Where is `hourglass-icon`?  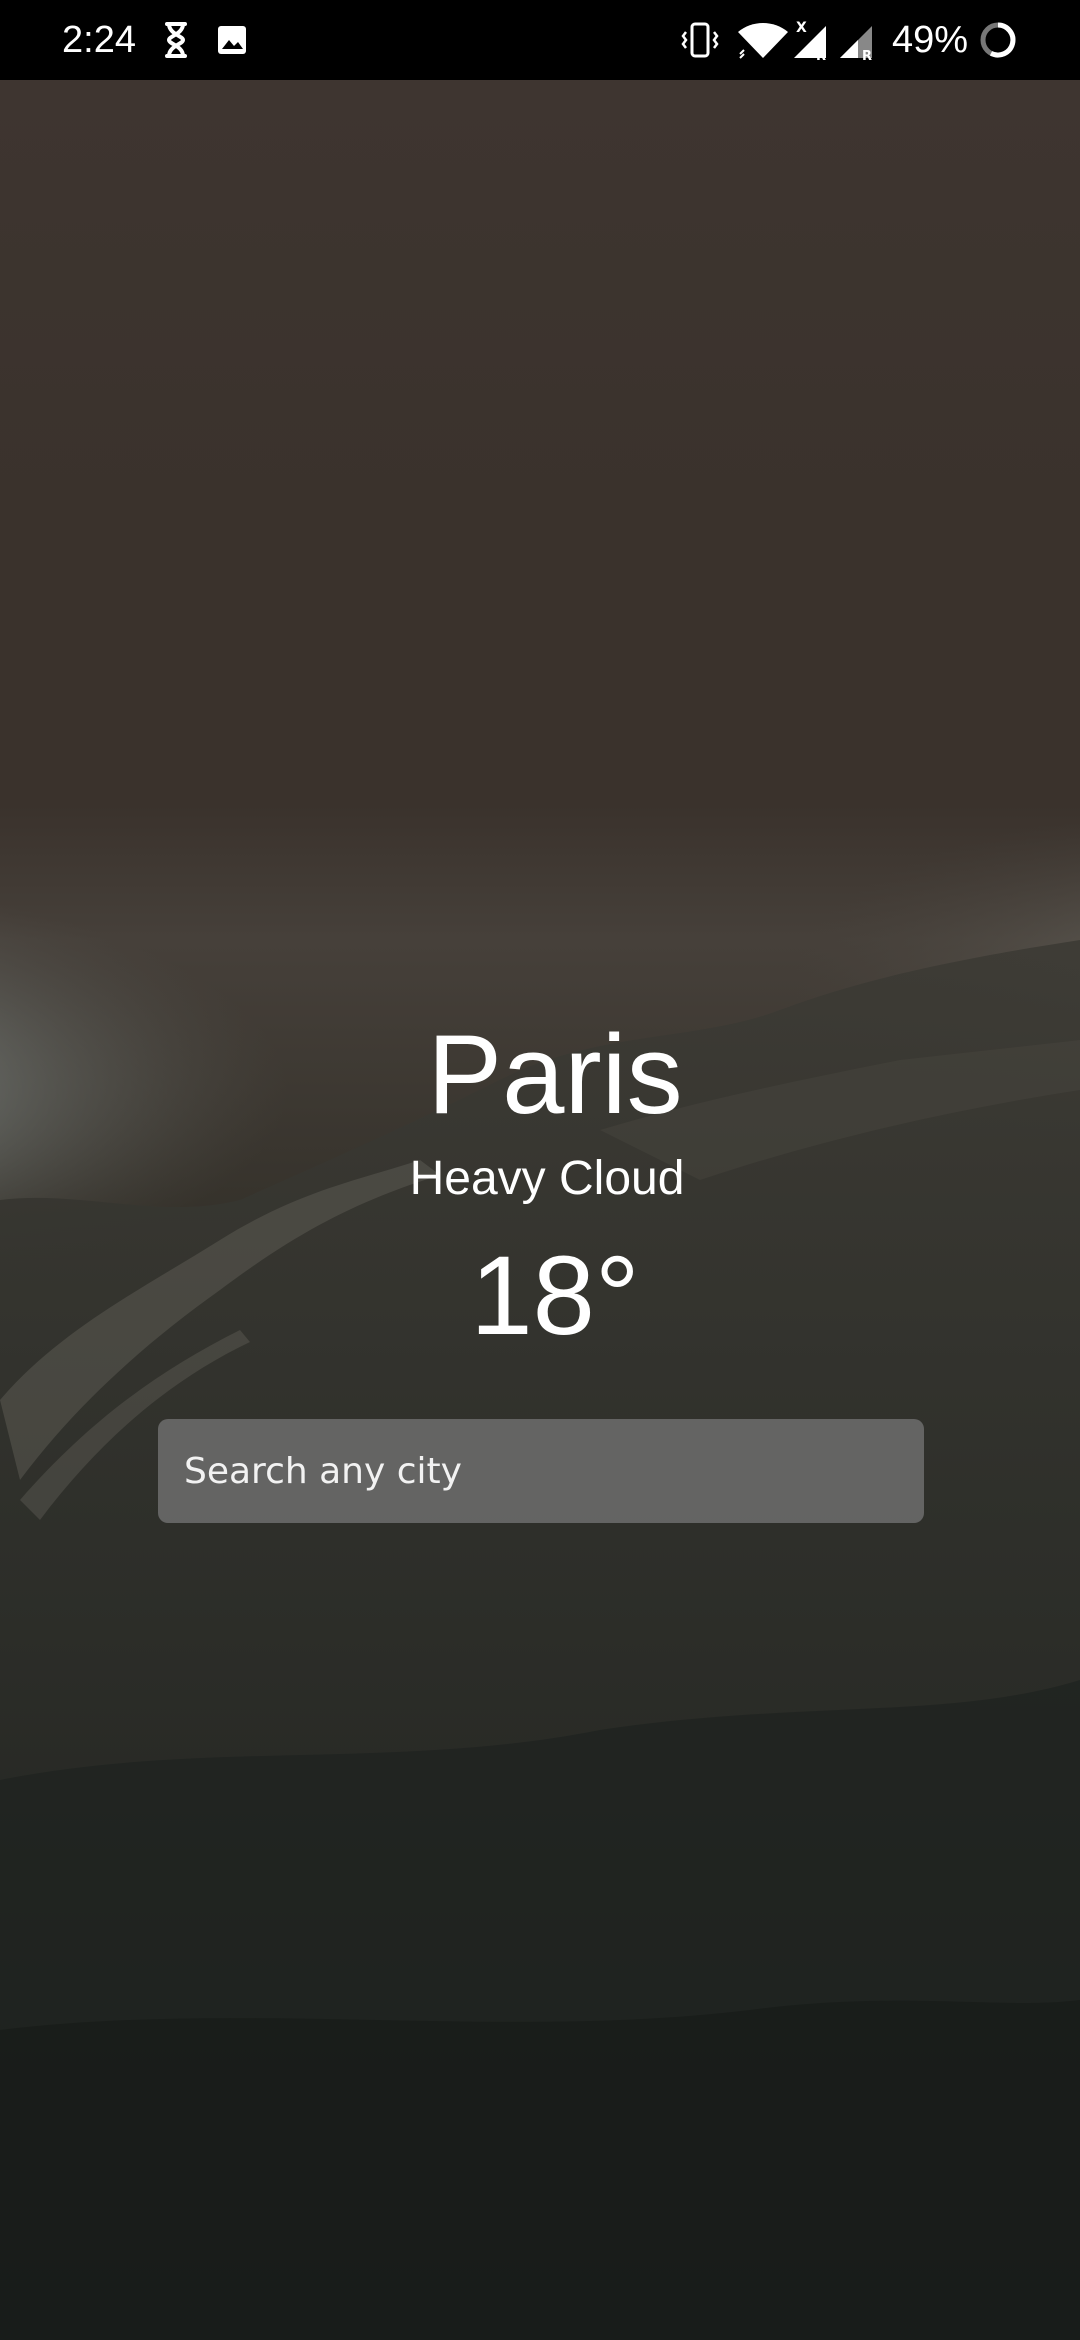 hourglass-icon is located at coordinates (176, 40).